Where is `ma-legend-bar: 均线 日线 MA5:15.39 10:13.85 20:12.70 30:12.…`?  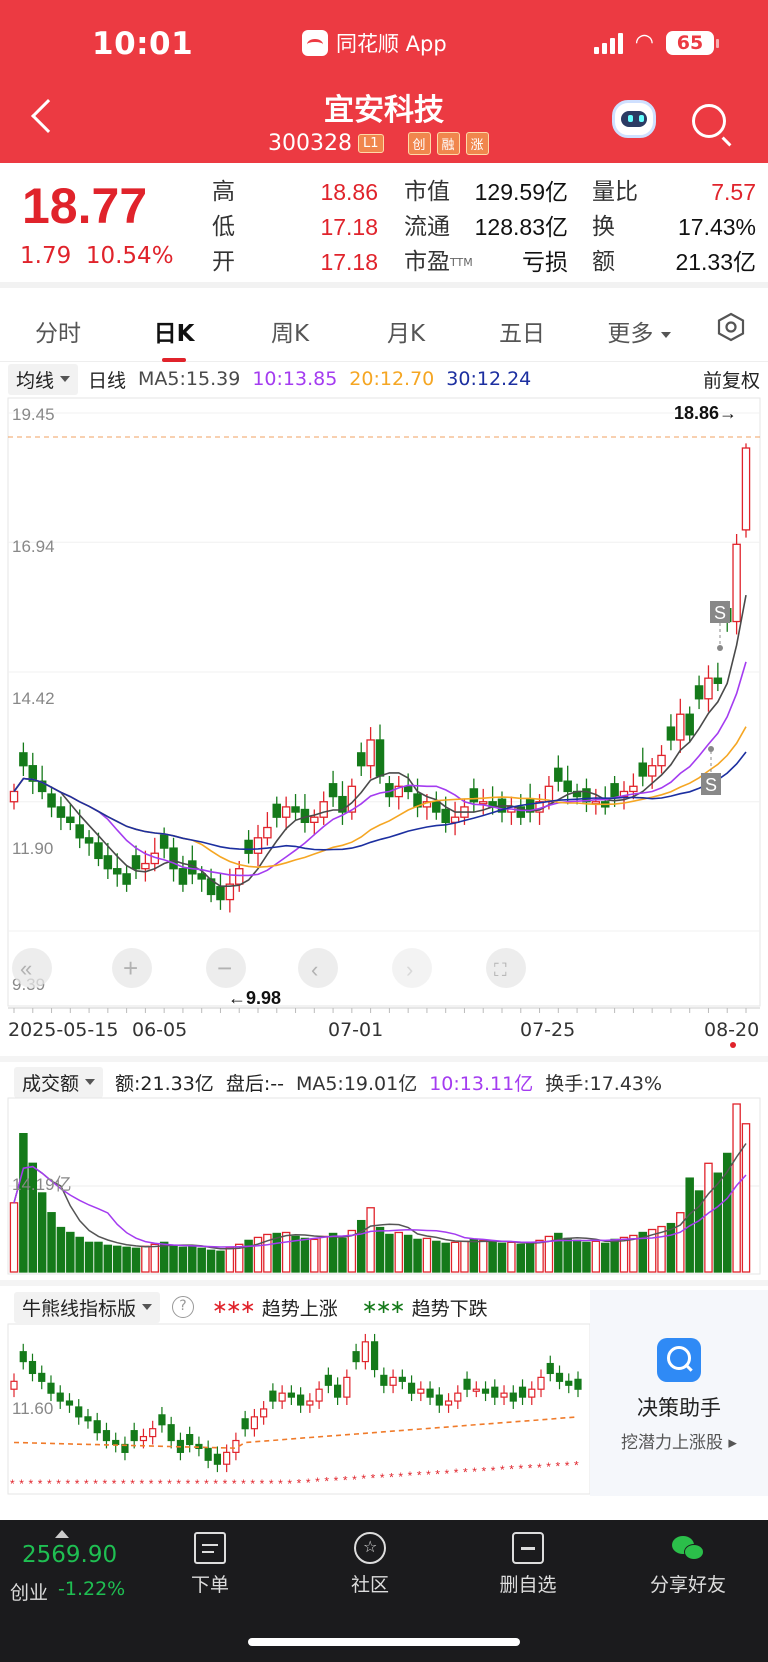 ma-legend-bar: 均线 日线 MA5:15.39 10:13.85 20:12.70 30:12.… is located at coordinates (384, 379).